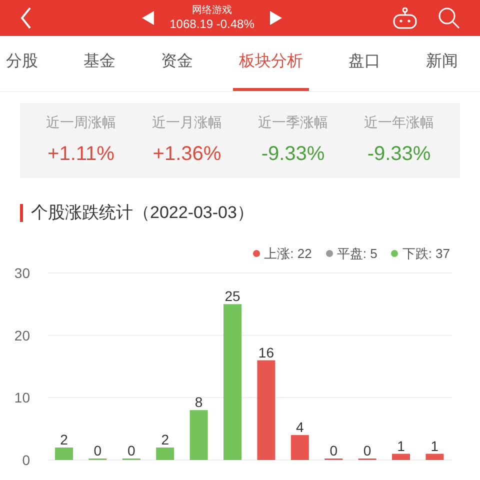 The height and width of the screenshot is (480, 480). Describe the element at coordinates (22, 398) in the screenshot. I see `axis-tick-label: 10` at that location.